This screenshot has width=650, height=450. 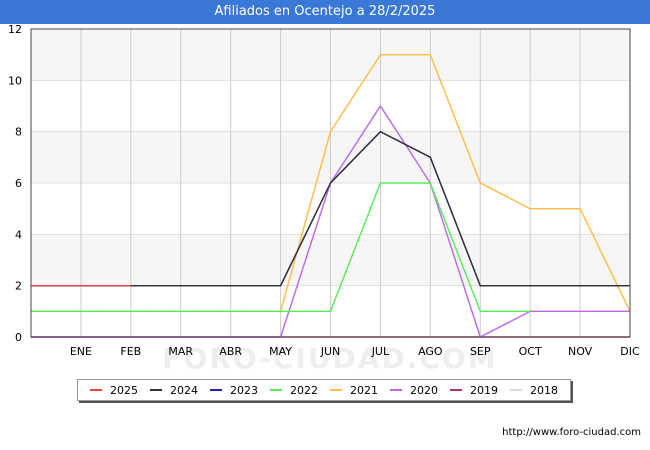 I want to click on x-tick-label: JUL, so click(x=380, y=351).